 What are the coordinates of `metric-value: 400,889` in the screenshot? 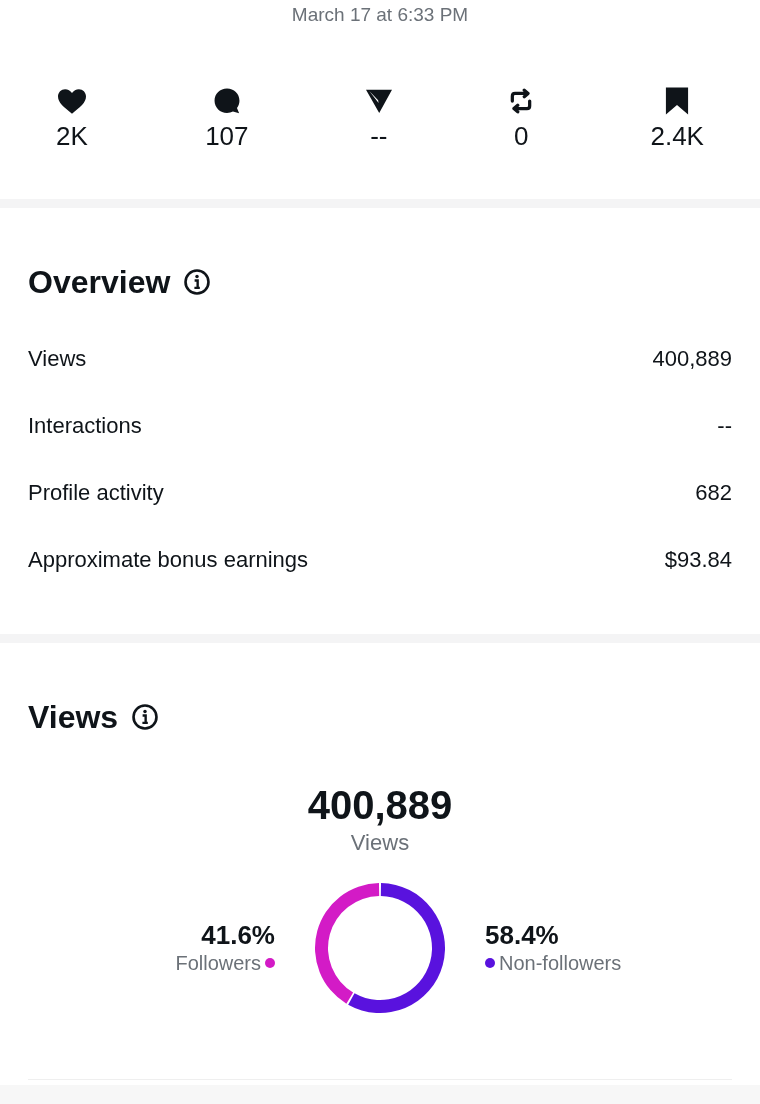 It's located at (692, 358).